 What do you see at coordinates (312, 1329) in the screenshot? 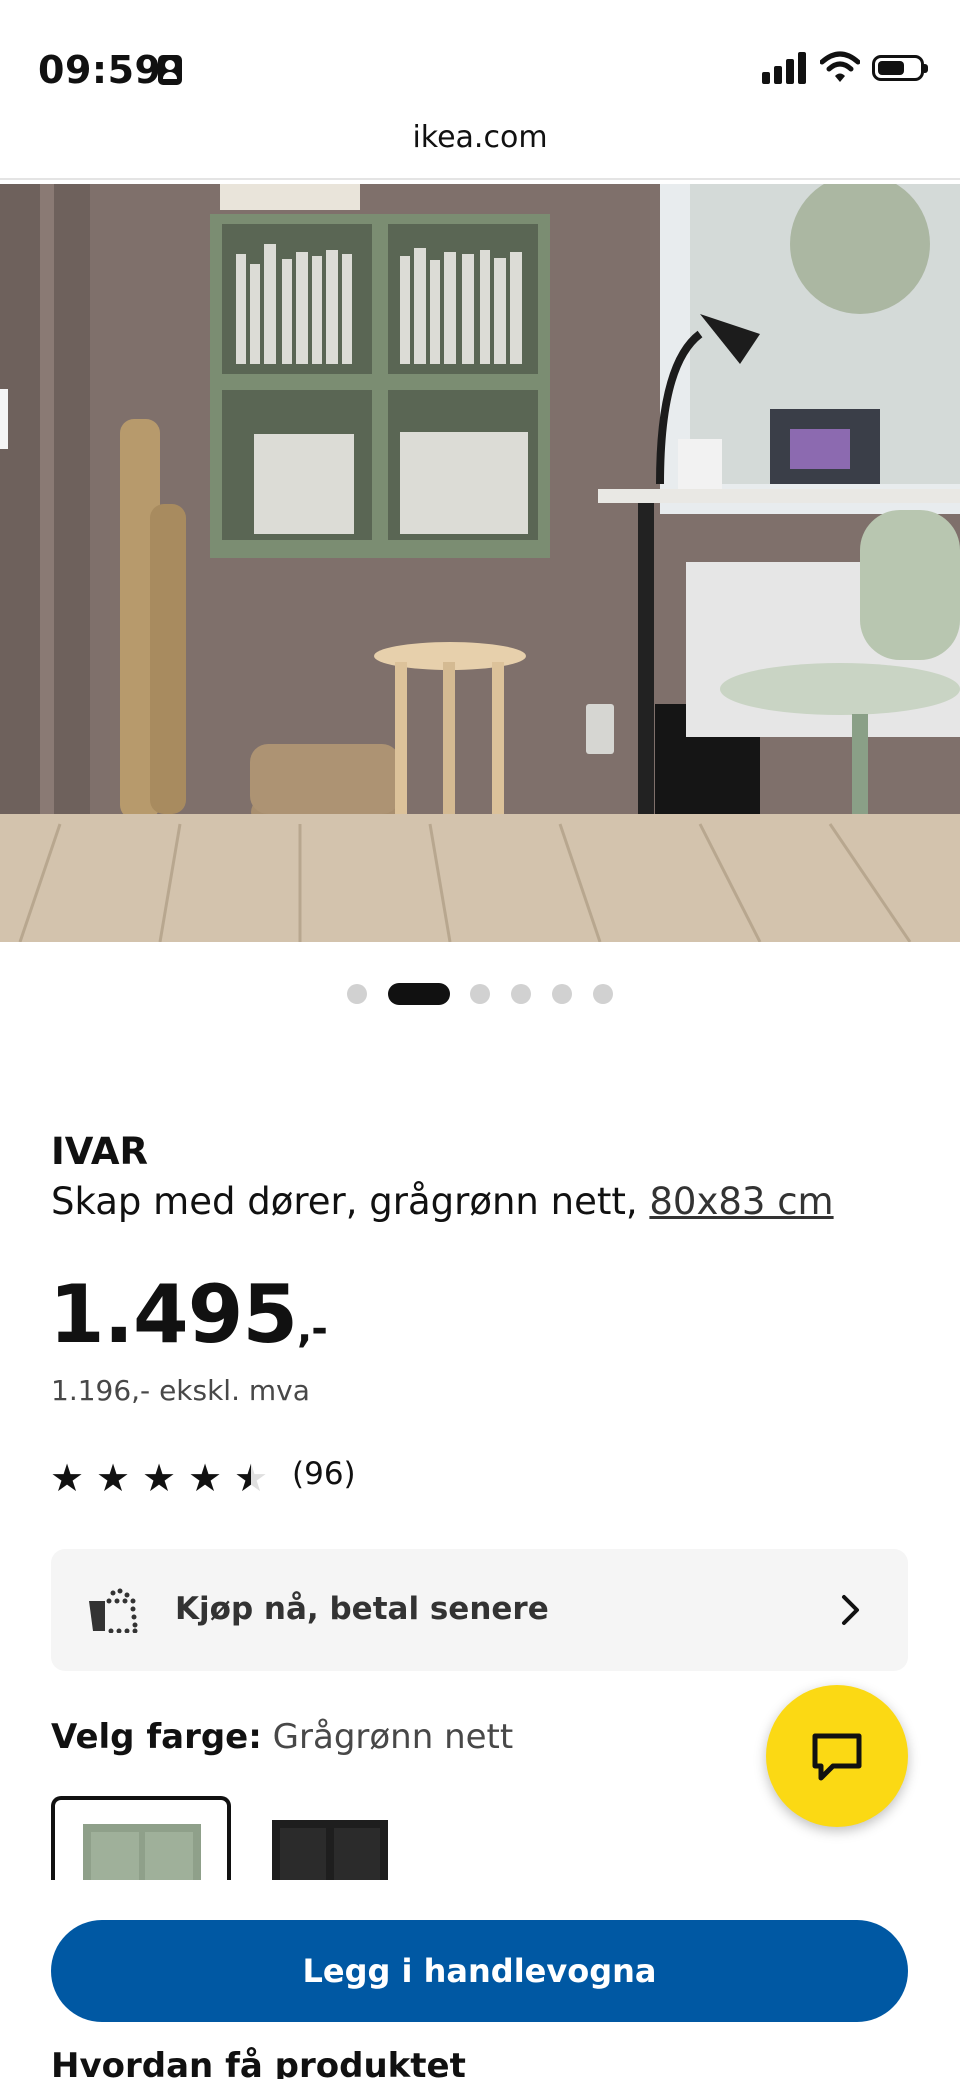
I see `price-suffix: ,-` at bounding box center [312, 1329].